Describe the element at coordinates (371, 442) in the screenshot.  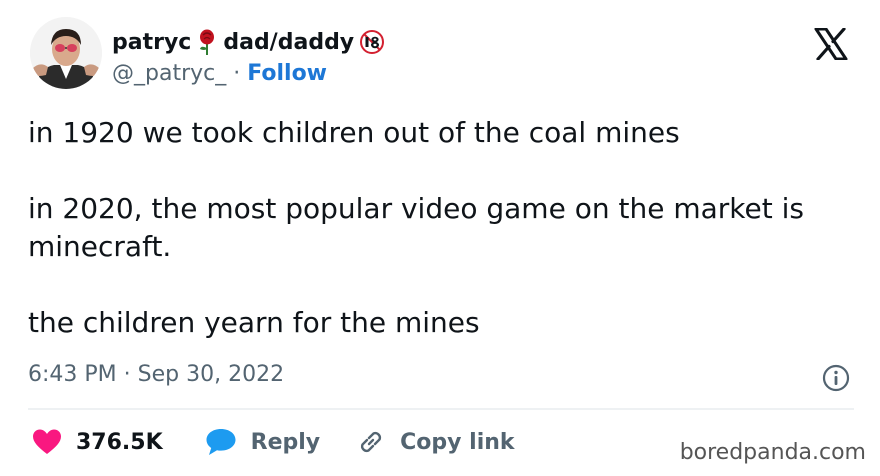
I see `link-icon` at that location.